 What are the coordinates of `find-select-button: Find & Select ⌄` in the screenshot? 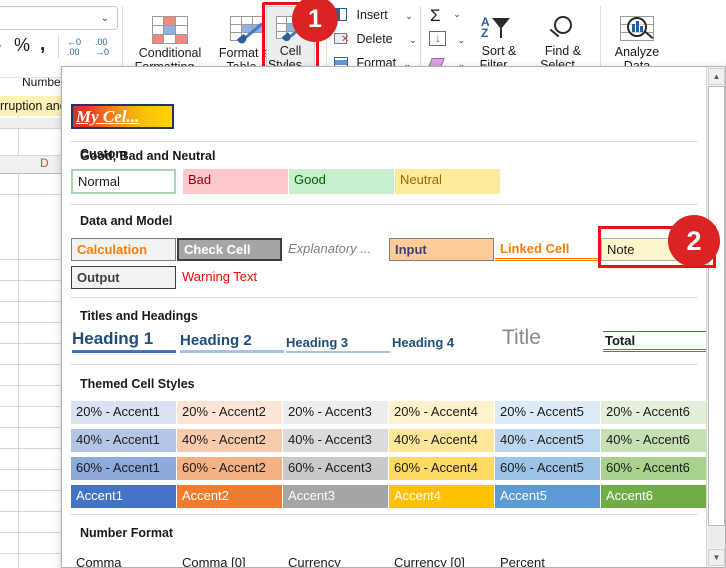 It's located at (563, 44).